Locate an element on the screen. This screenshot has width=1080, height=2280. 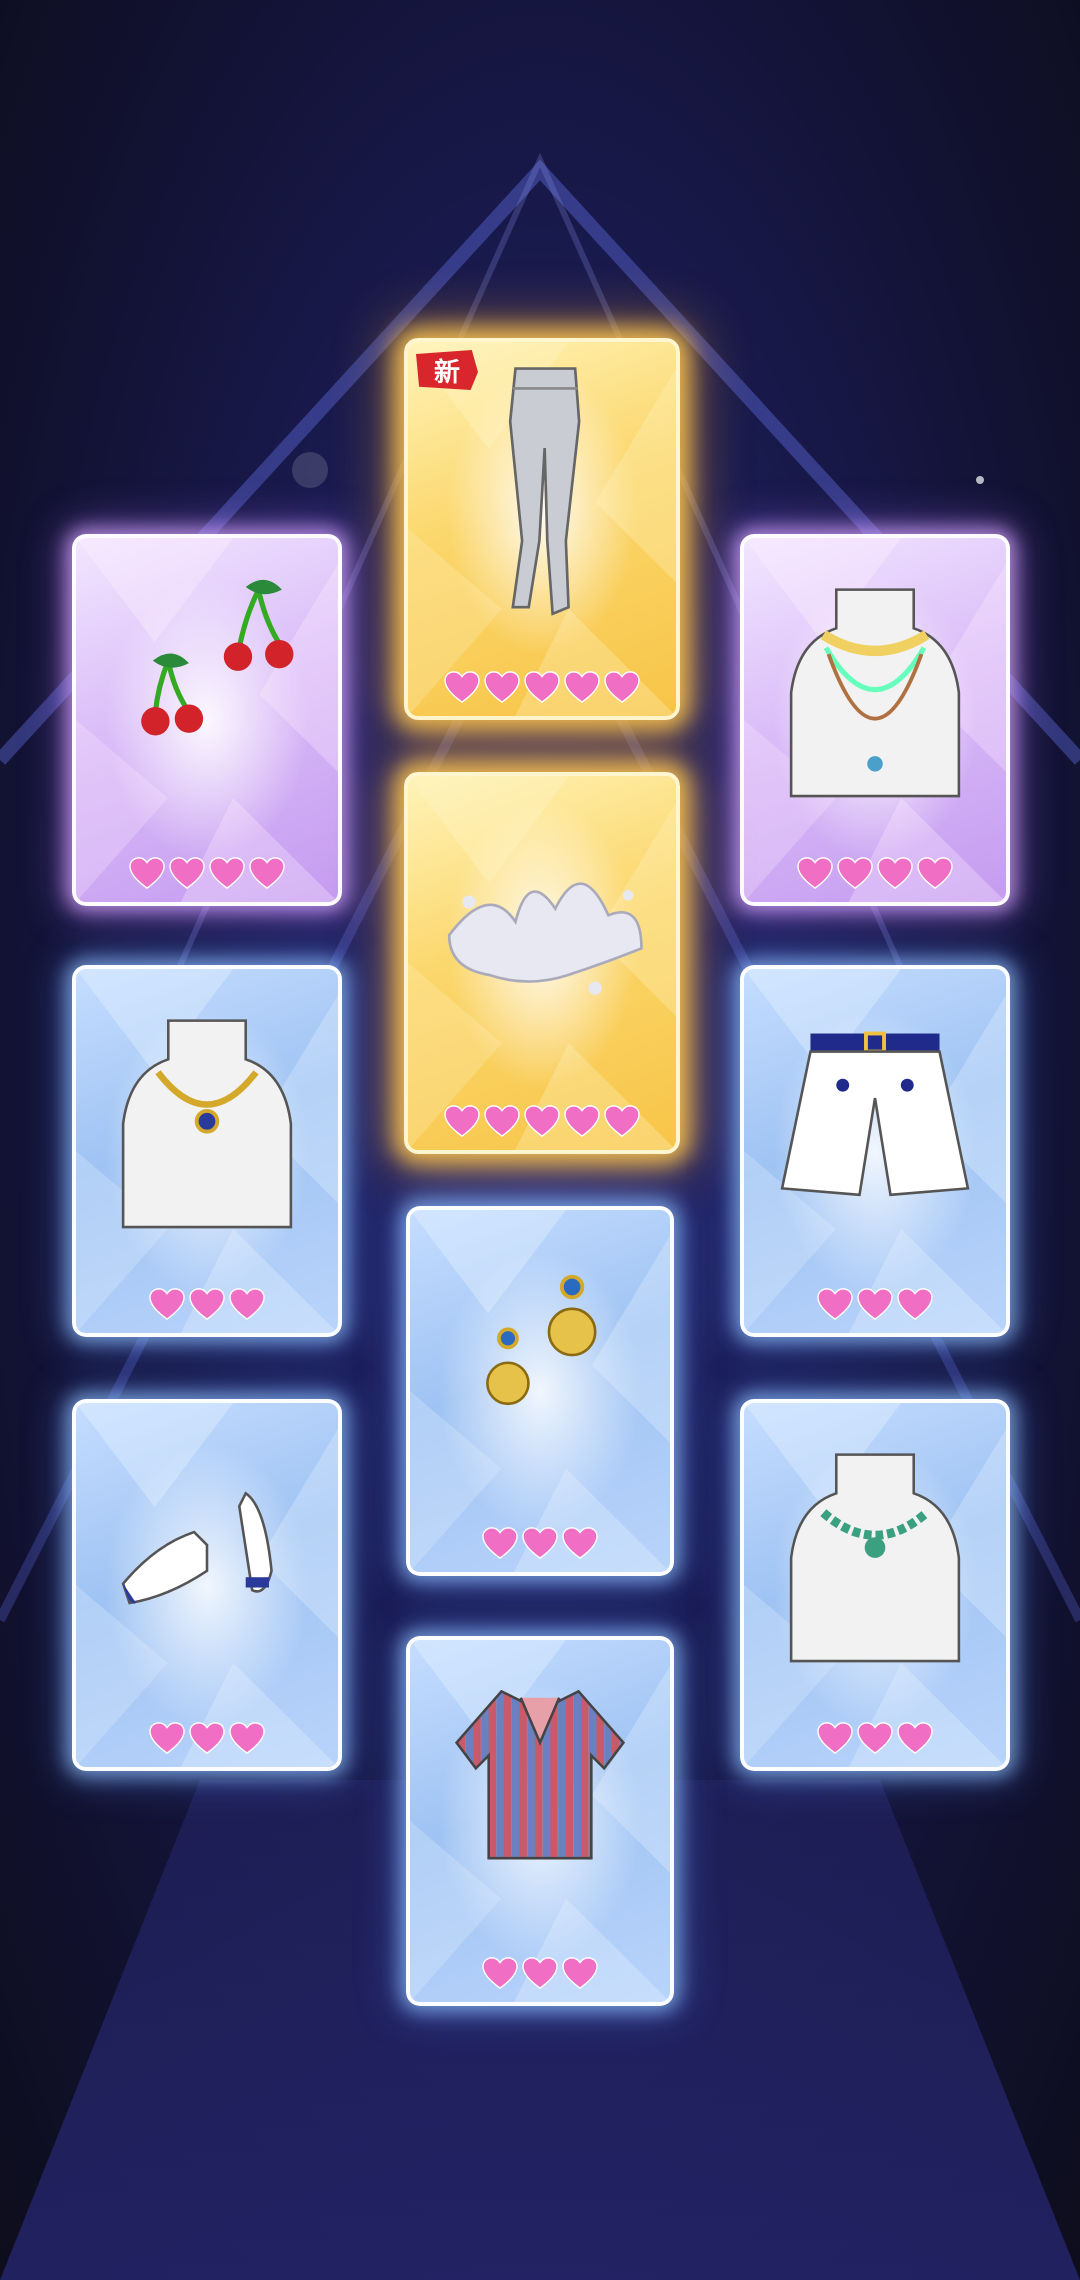
gem-necklace-icon is located at coordinates (875, 1545).